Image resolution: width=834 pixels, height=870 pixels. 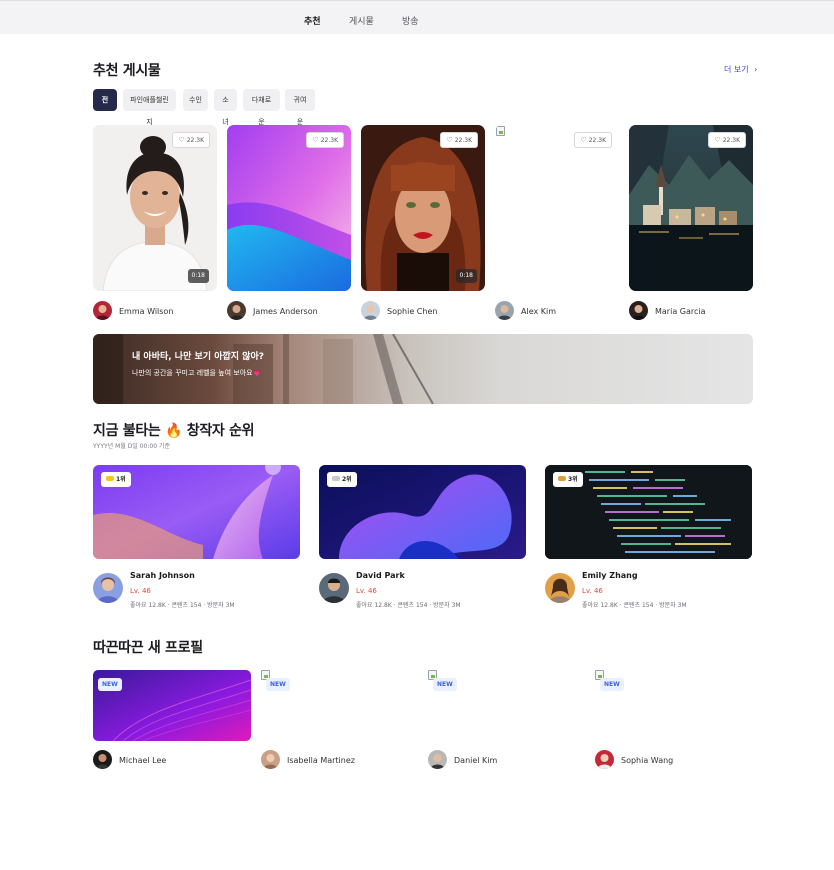 I want to click on profile-name: Sophia Wang, so click(x=647, y=760).